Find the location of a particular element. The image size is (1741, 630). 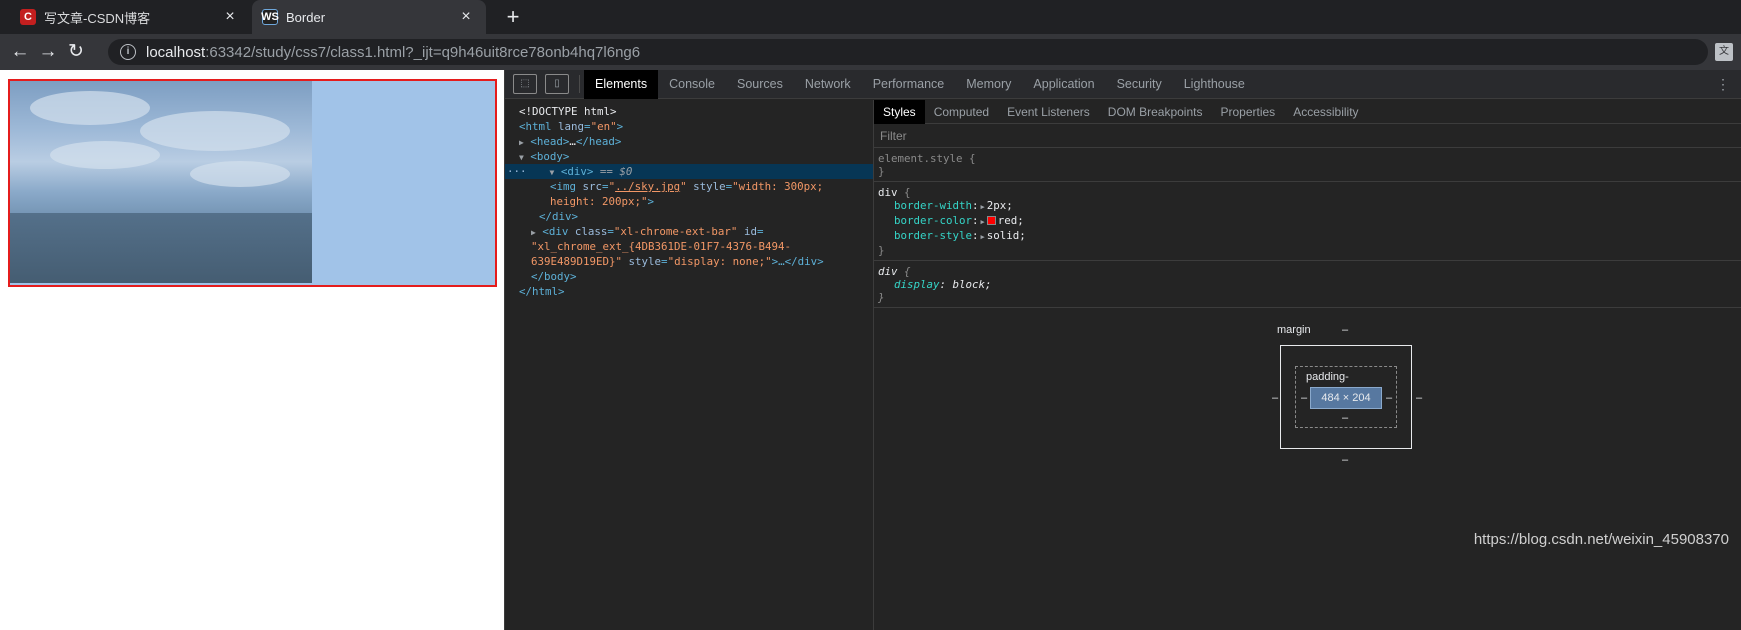

watermark-text: https://blog.csdn.net/weixin_45908370 is located at coordinates (1601, 539).